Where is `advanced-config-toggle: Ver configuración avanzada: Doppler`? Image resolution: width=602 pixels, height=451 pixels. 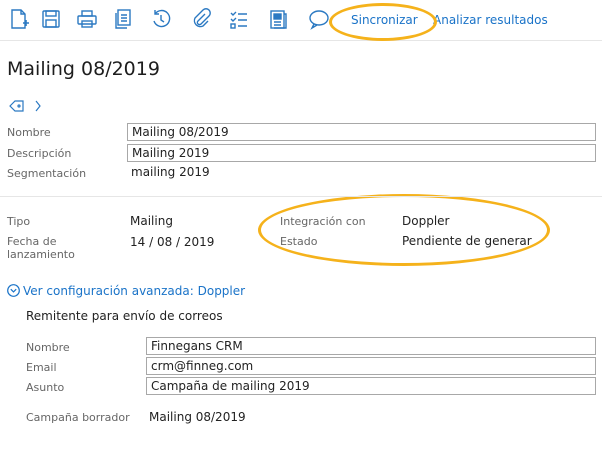
advanced-config-toggle: Ver configuración avanzada: Doppler is located at coordinates (126, 292).